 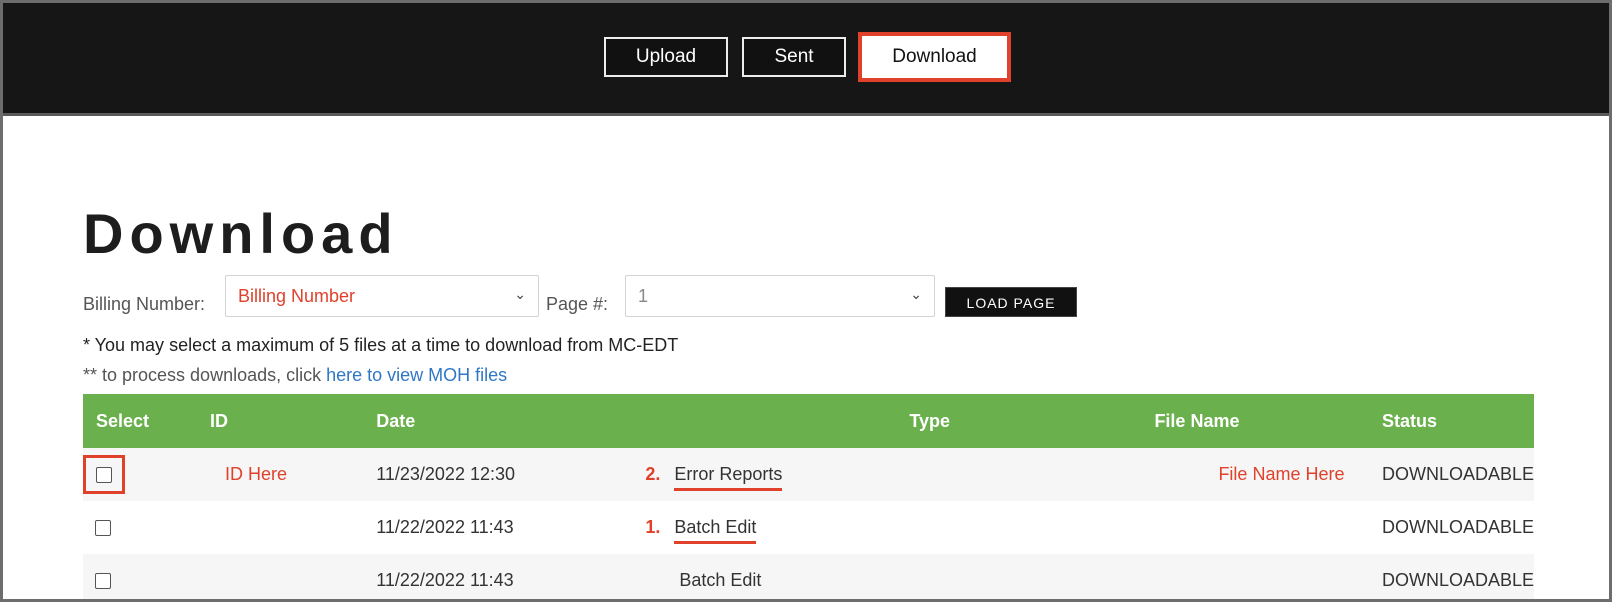 What do you see at coordinates (205, 375) in the screenshot?
I see `process-note-text: ** to process downloads, click` at bounding box center [205, 375].